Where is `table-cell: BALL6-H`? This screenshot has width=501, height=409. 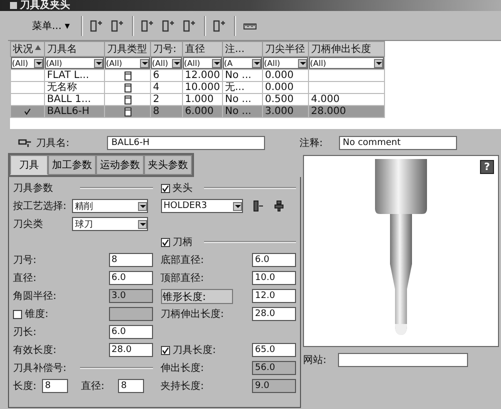
table-cell: BALL6-H is located at coordinates (68, 111).